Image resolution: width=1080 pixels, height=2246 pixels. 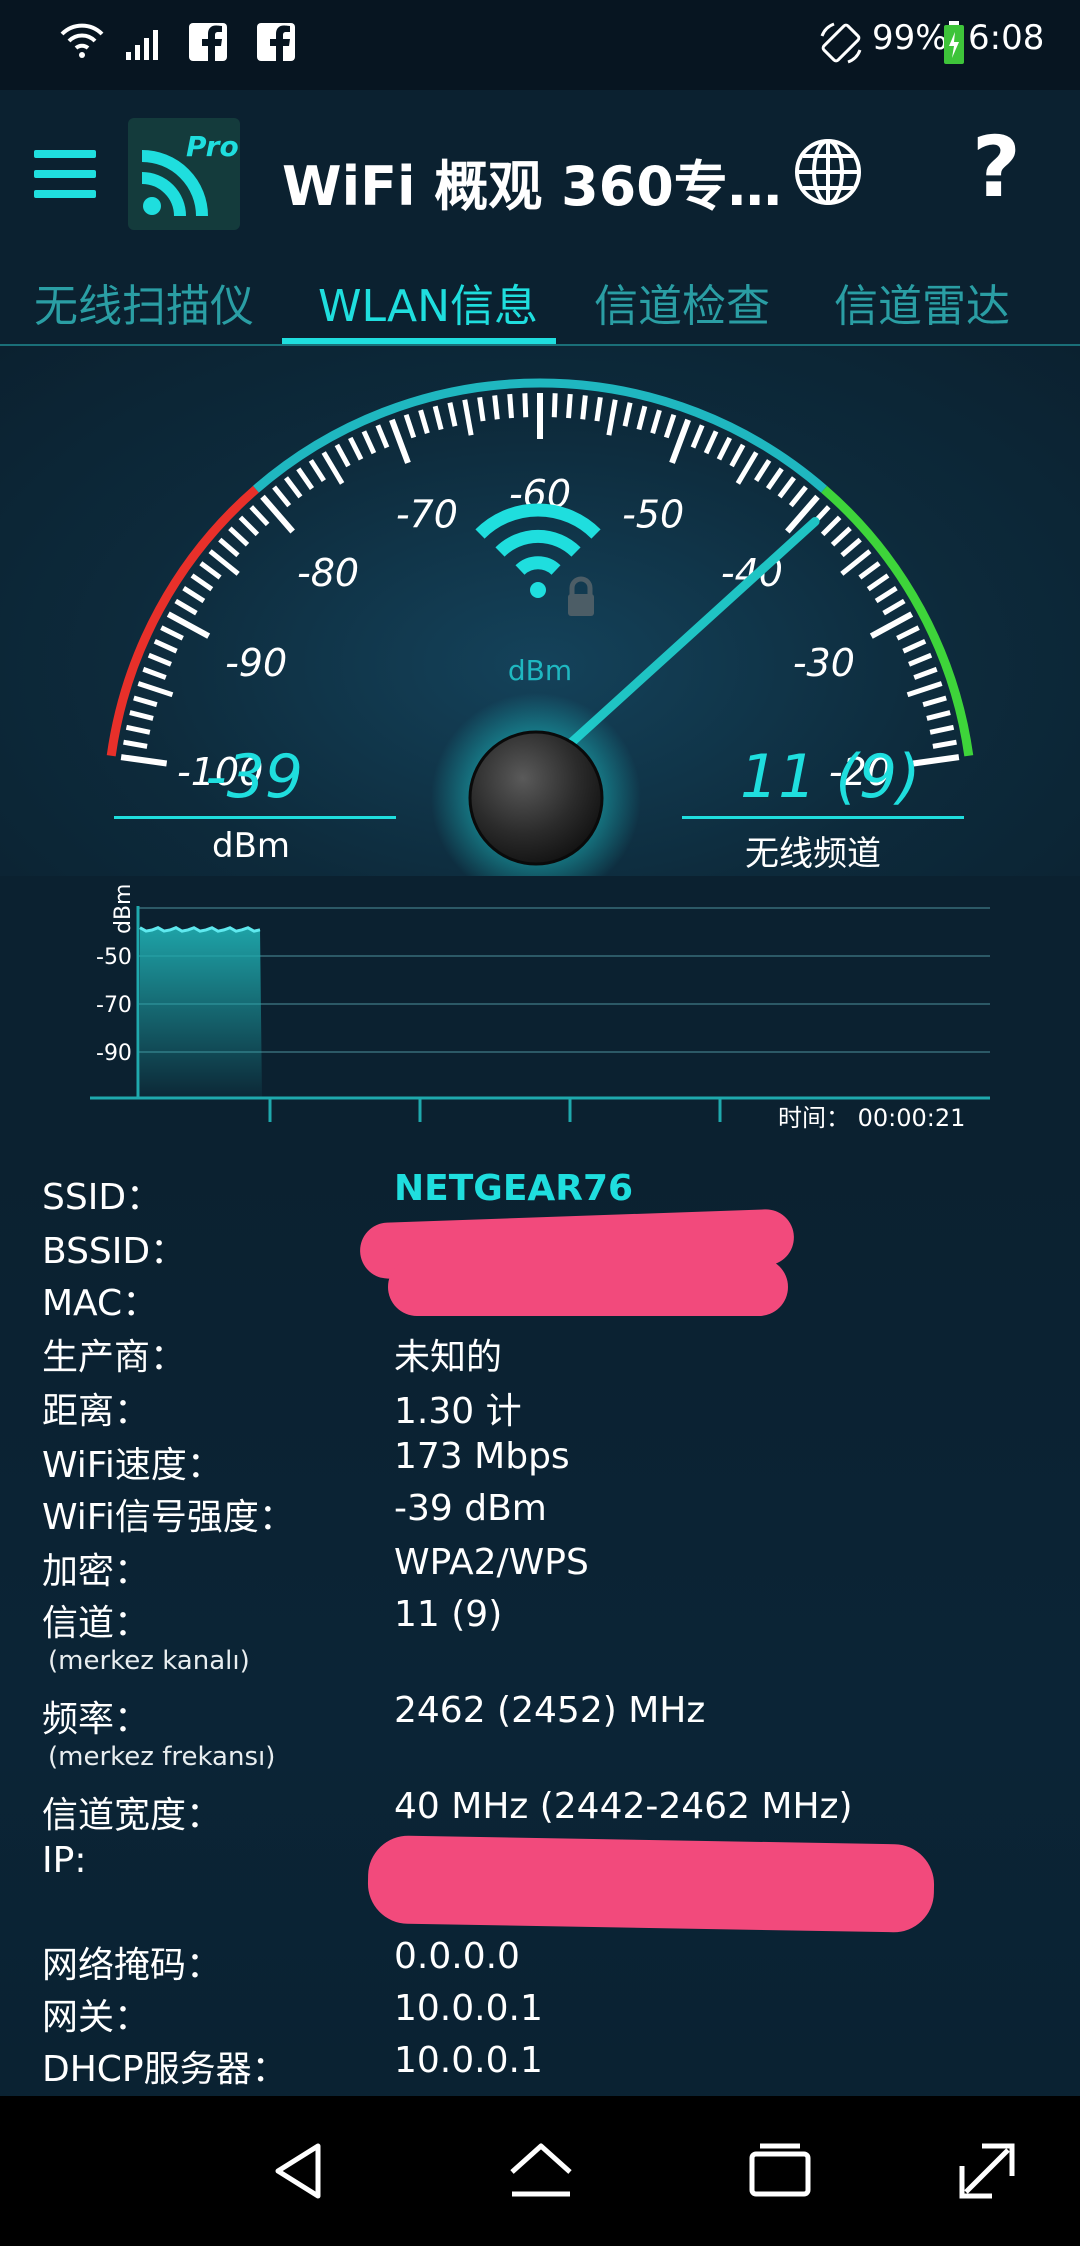 I want to click on gauge-knob, so click(x=536, y=798).